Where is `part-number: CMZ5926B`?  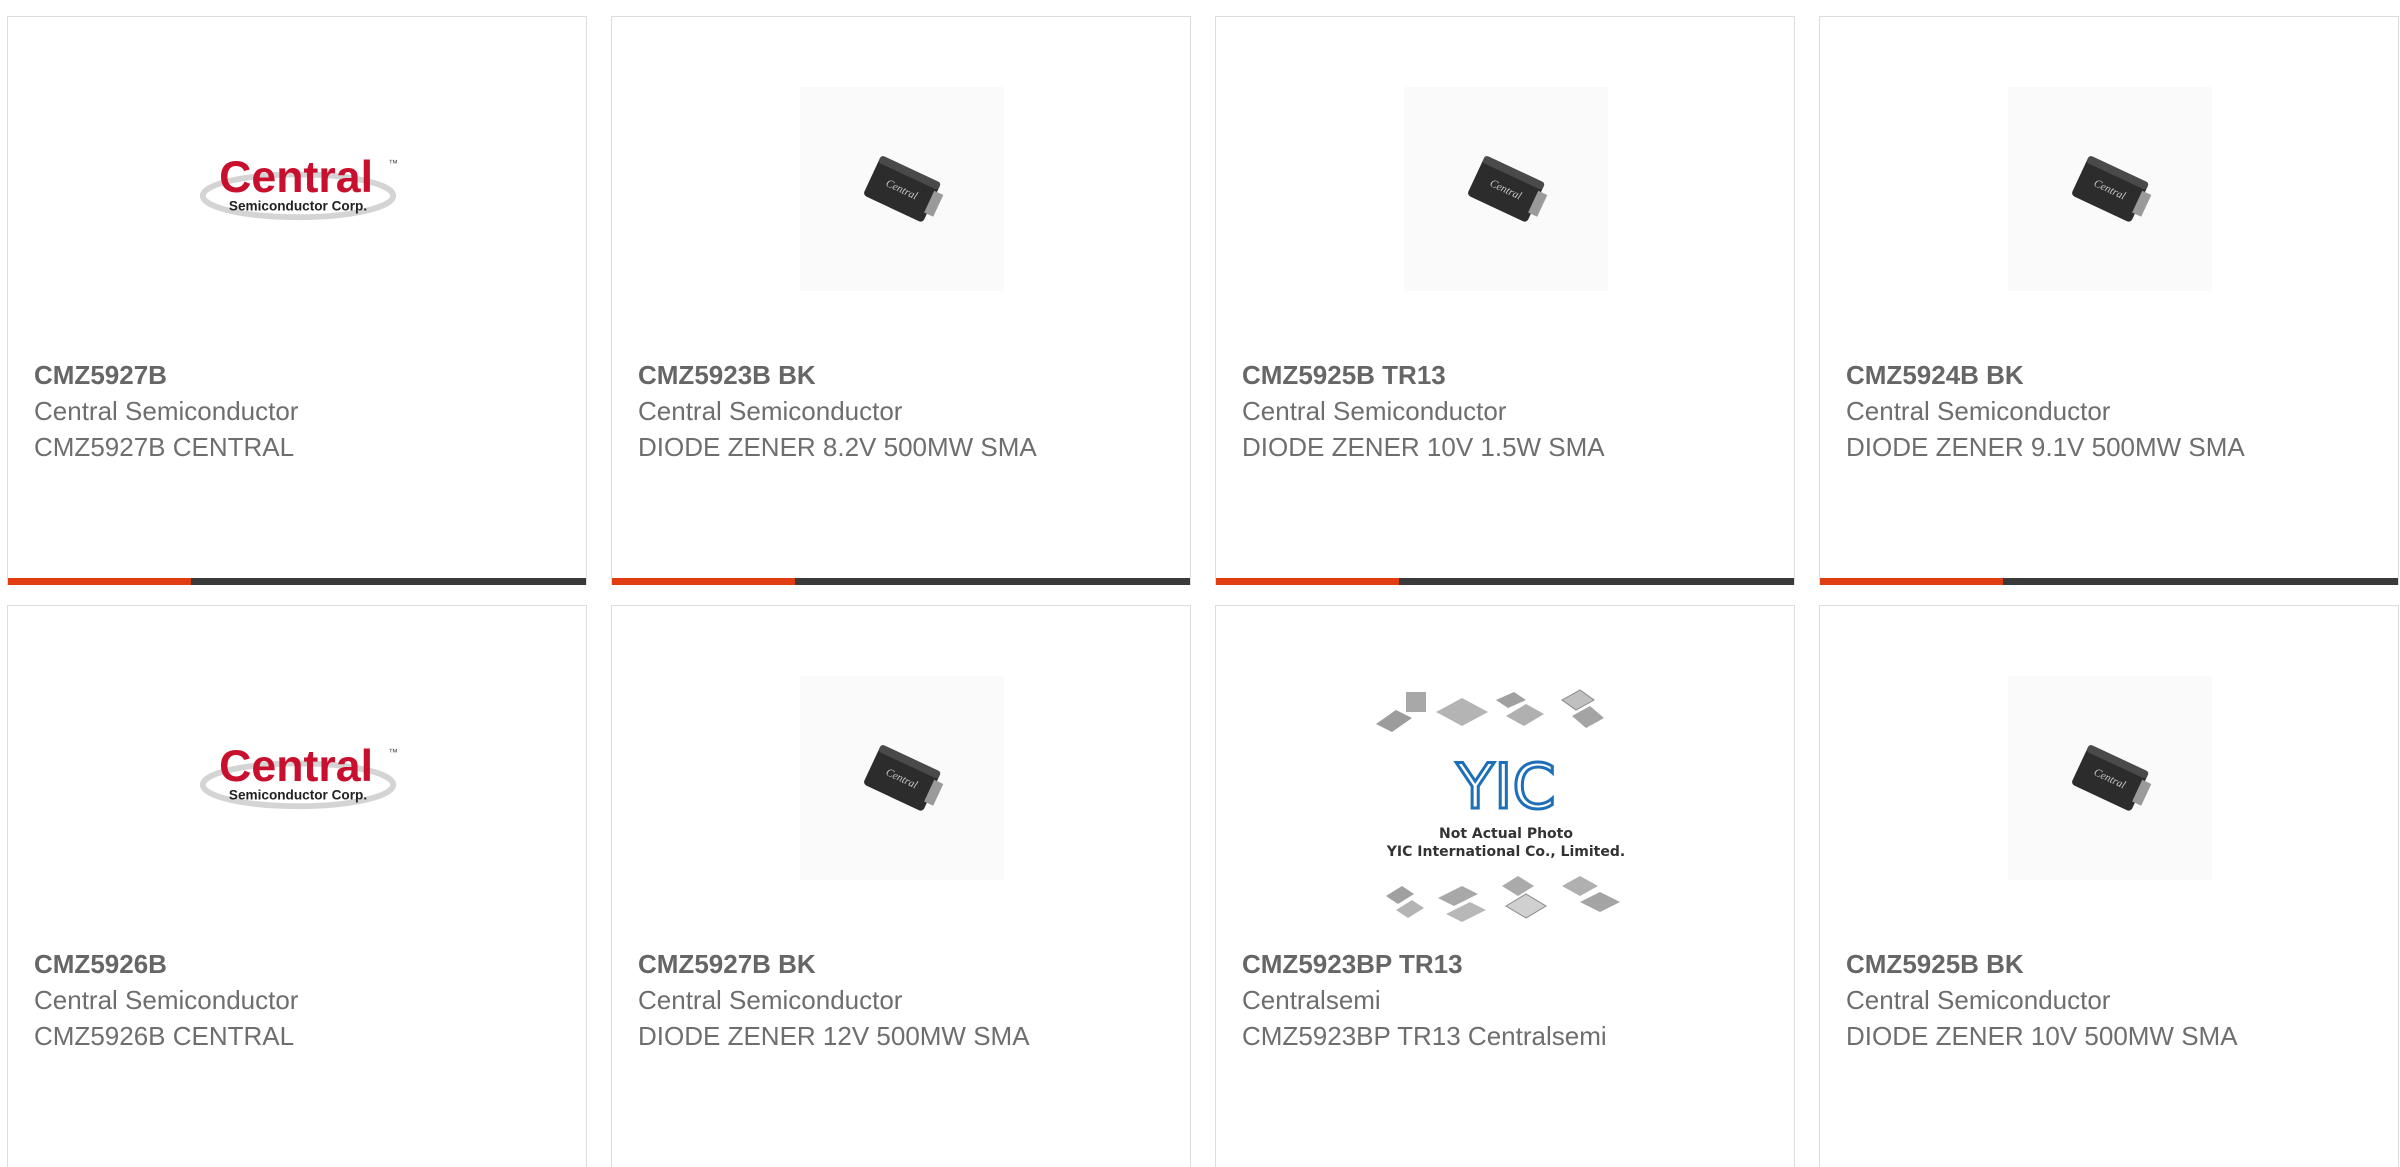 part-number: CMZ5926B is located at coordinates (234, 964).